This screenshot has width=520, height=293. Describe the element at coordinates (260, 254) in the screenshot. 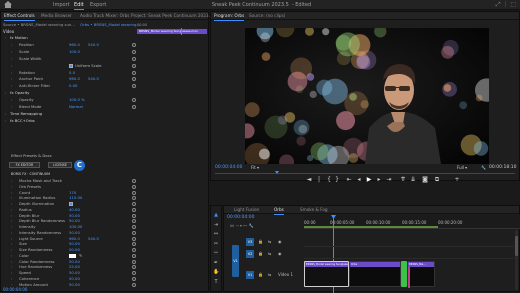

I see `lock-icon-v2: 🔒` at that location.